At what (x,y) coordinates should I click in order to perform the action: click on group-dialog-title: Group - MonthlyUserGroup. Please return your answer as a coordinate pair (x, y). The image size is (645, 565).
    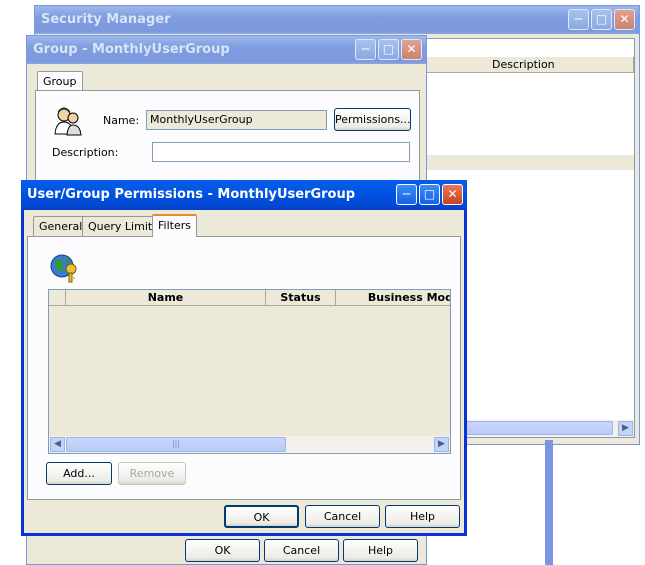
    Looking at the image, I should click on (131, 49).